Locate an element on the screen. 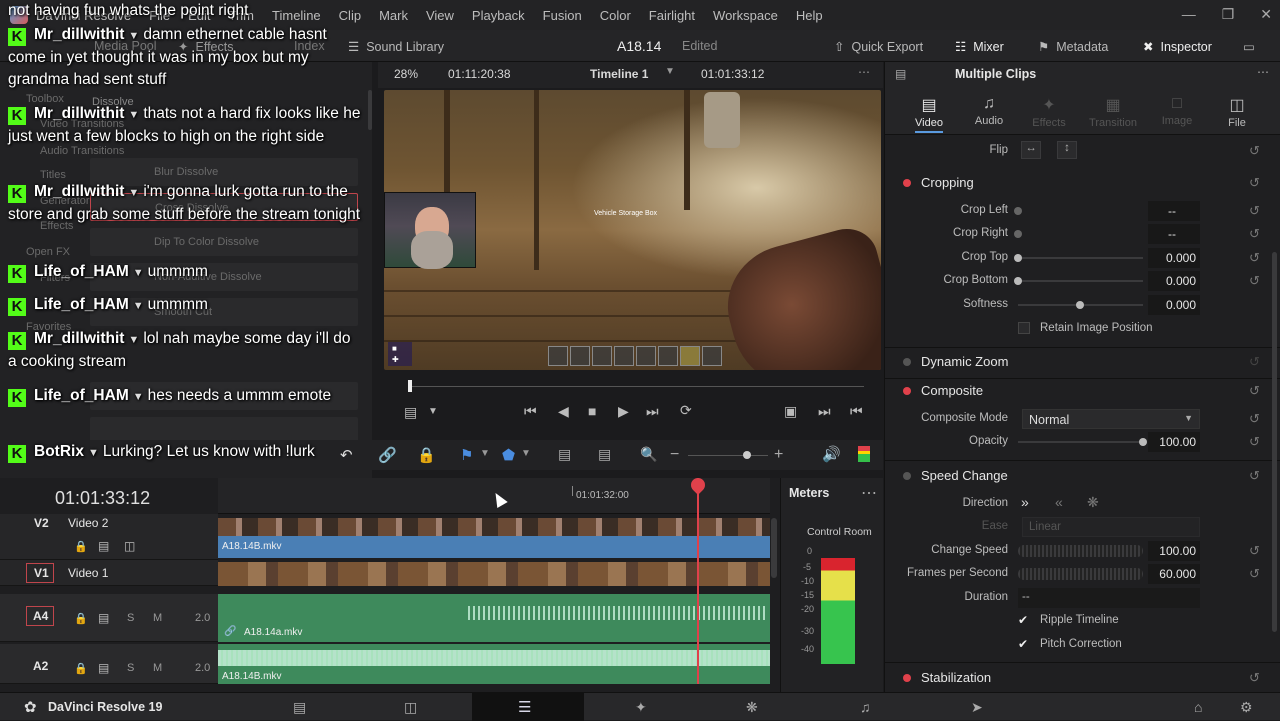 Image resolution: width=1280 pixels, height=721 pixels. menu-playback: Playback is located at coordinates (498, 15).